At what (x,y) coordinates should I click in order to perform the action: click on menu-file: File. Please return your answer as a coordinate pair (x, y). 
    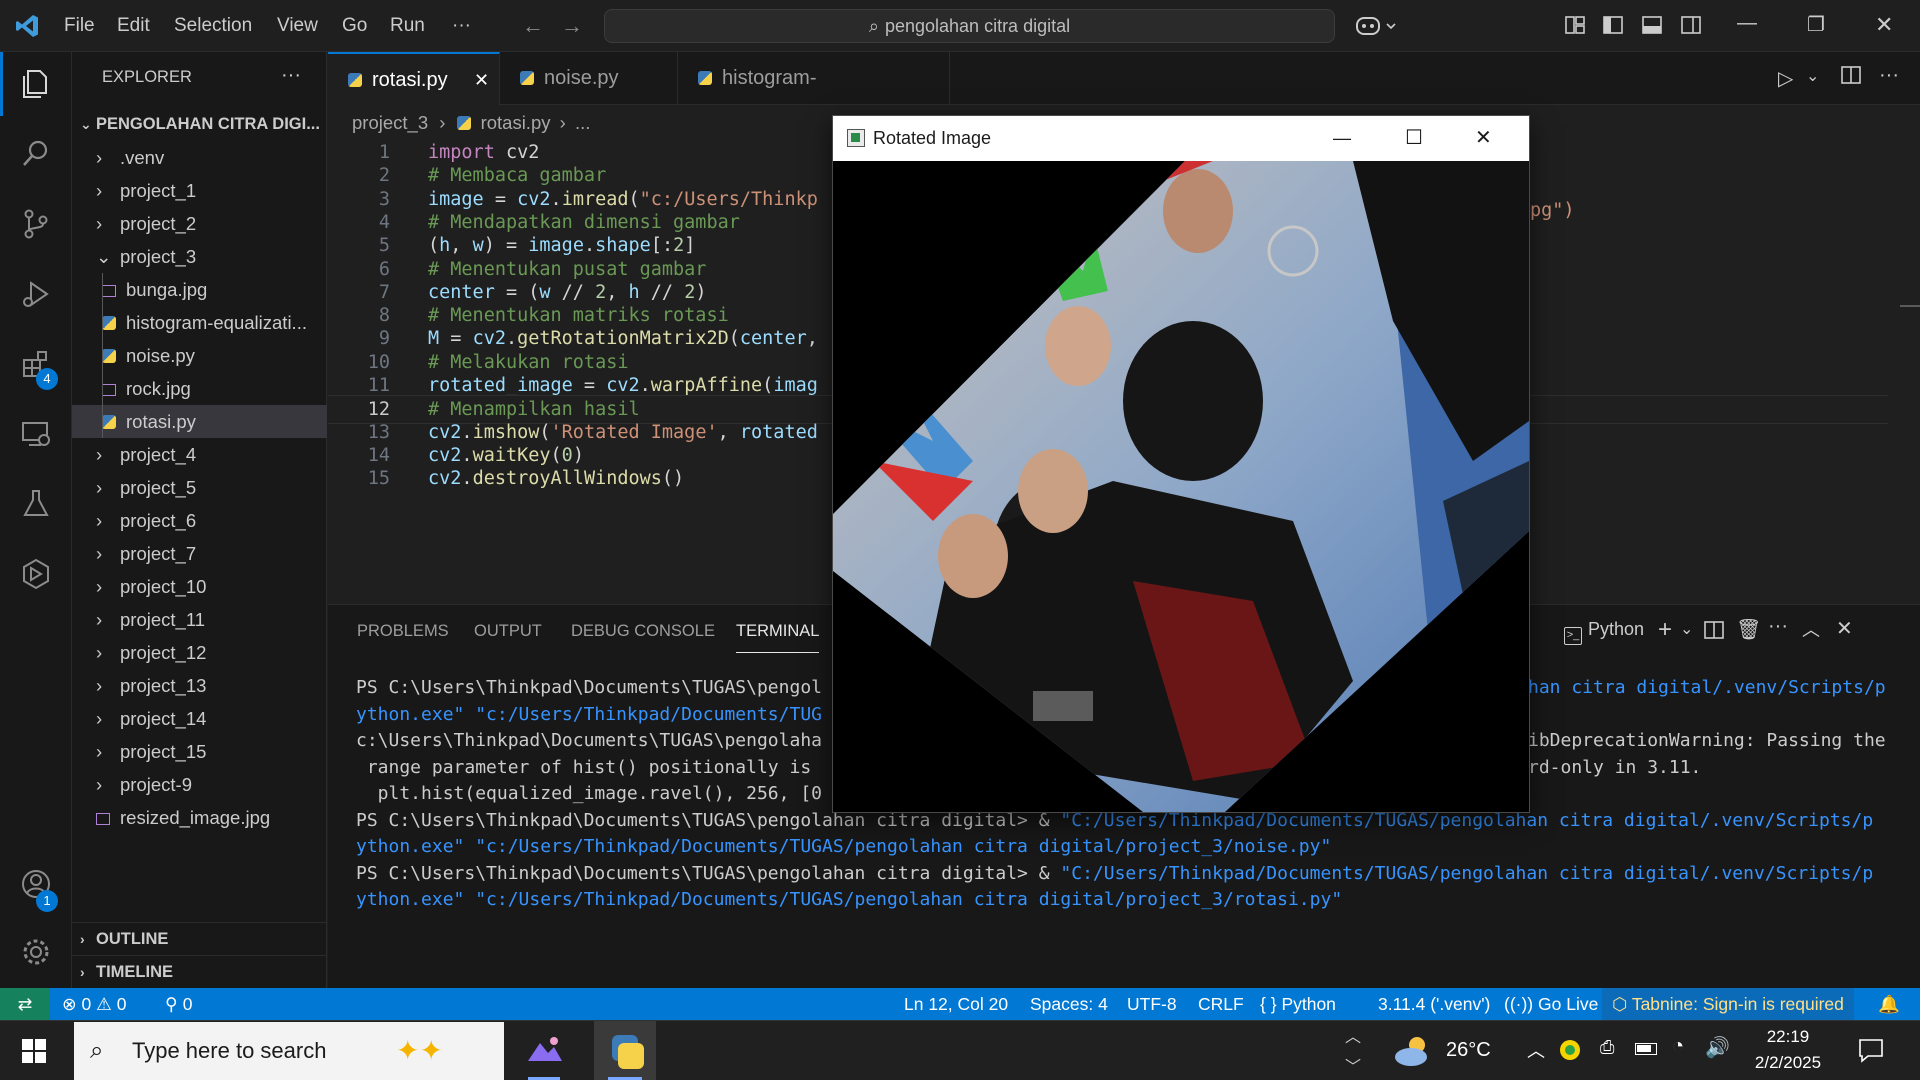
    Looking at the image, I should click on (79, 26).